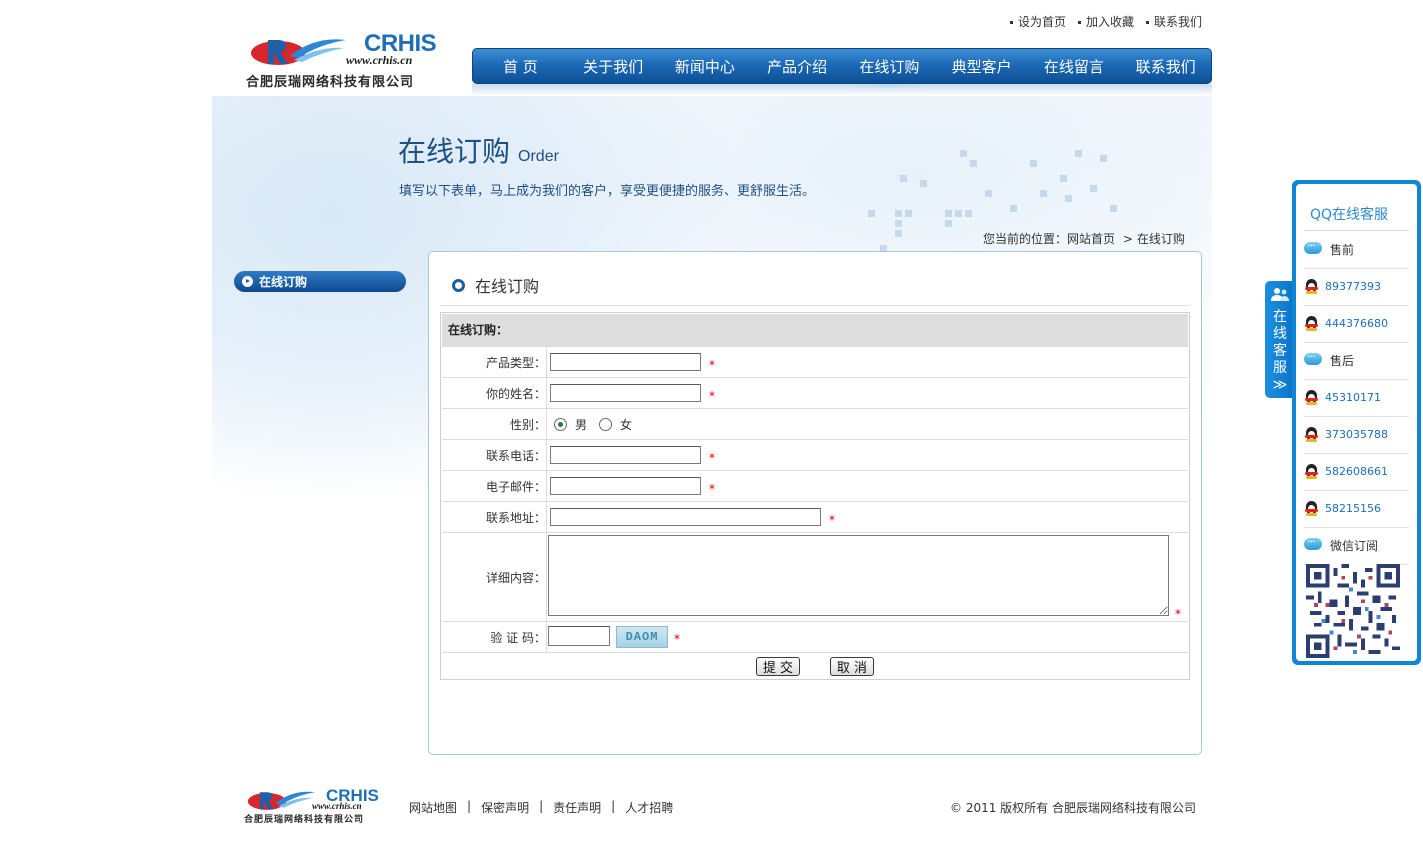 This screenshot has width=1423, height=859. Describe the element at coordinates (505, 807) in the screenshot. I see `footer-link-privacy: 保密声明` at that location.